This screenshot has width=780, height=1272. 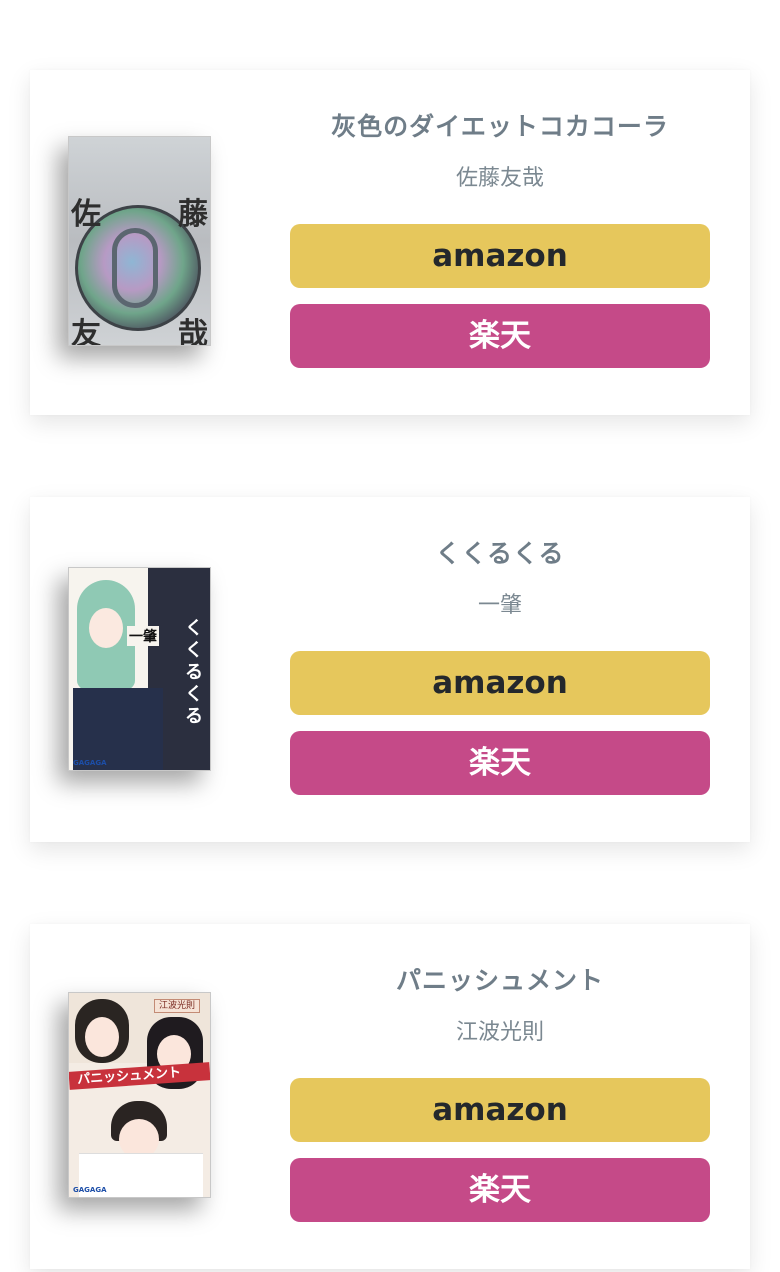 I want to click on book-info: 灰色のダイエットコカコーラ 佐藤友哉 amazon 楽天, so click(x=500, y=219).